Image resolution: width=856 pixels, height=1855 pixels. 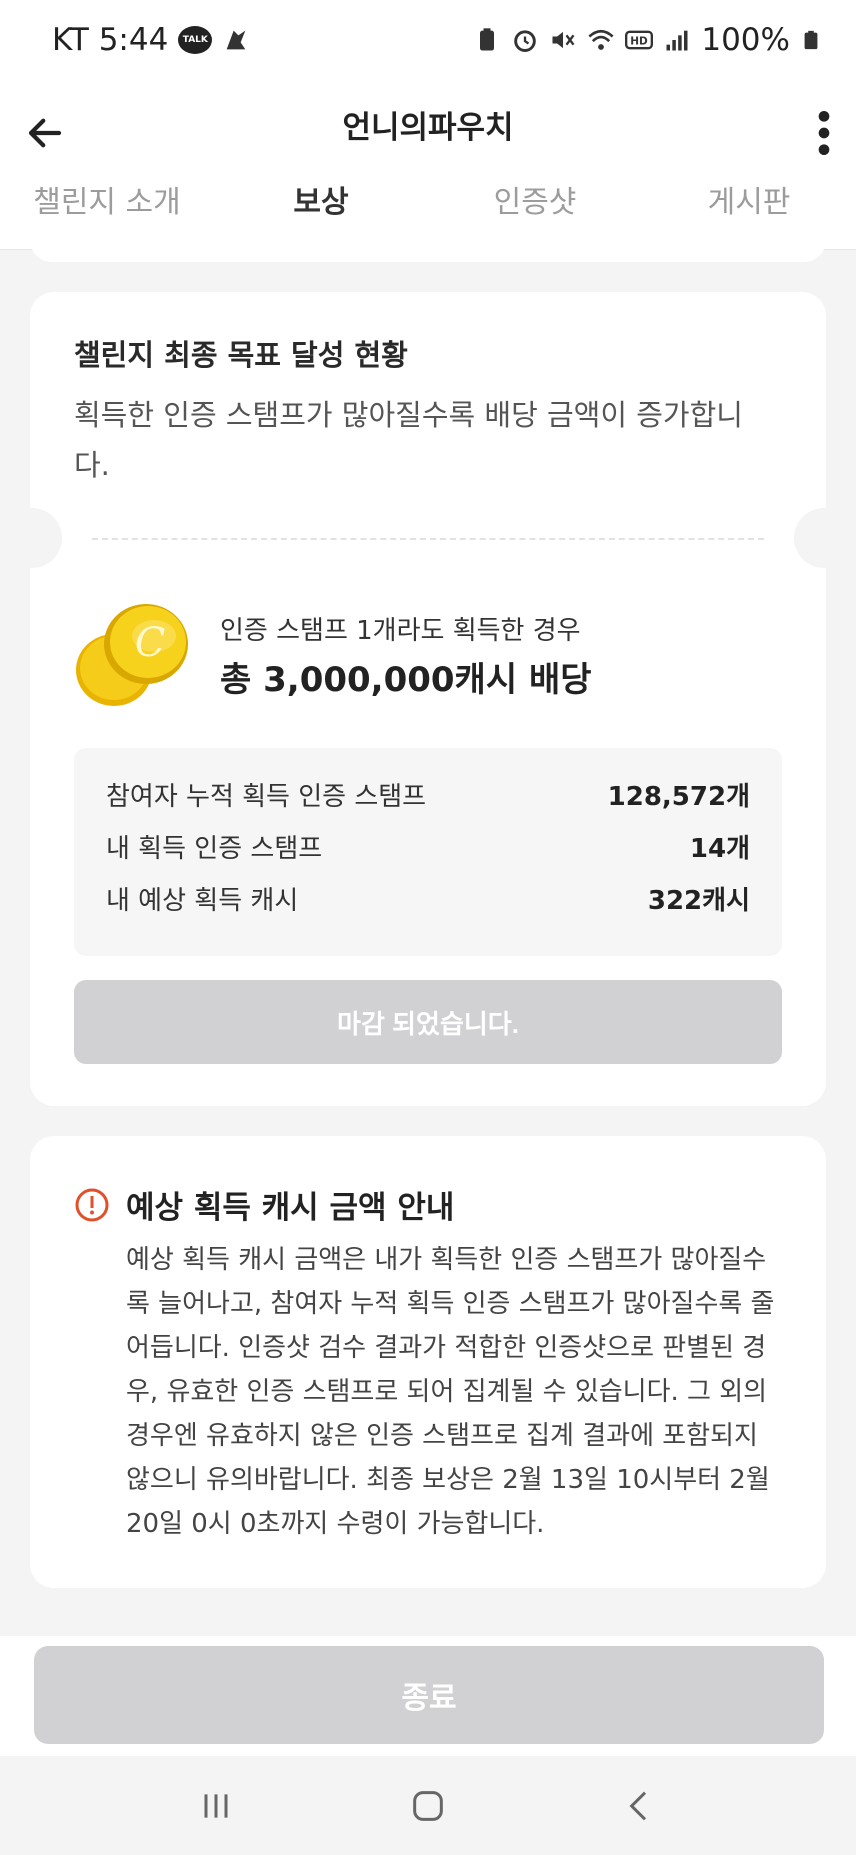 What do you see at coordinates (400, 631) in the screenshot?
I see `reward-condition: 인증 스탬프 1개라도 획득한 경우` at bounding box center [400, 631].